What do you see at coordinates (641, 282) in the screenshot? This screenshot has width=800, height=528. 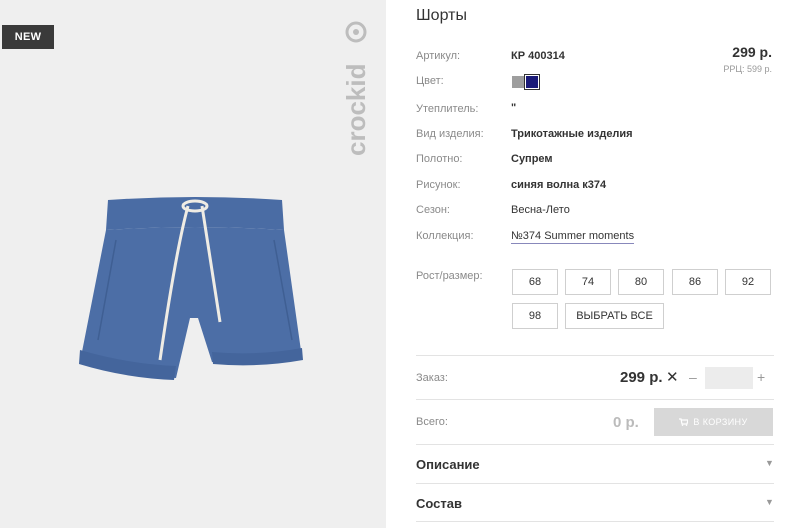 I see `size-option: 80` at bounding box center [641, 282].